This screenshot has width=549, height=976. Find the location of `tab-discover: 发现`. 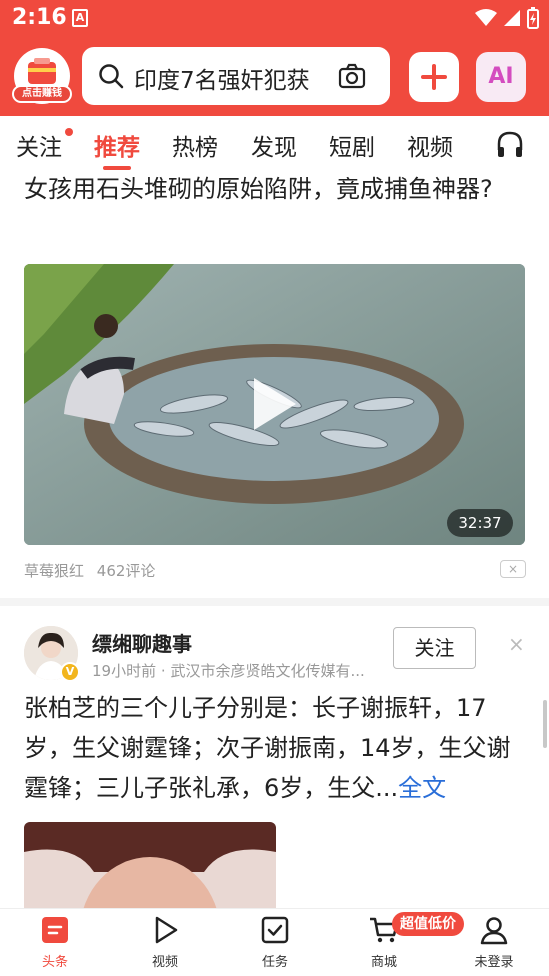

tab-discover: 发现 is located at coordinates (274, 145).